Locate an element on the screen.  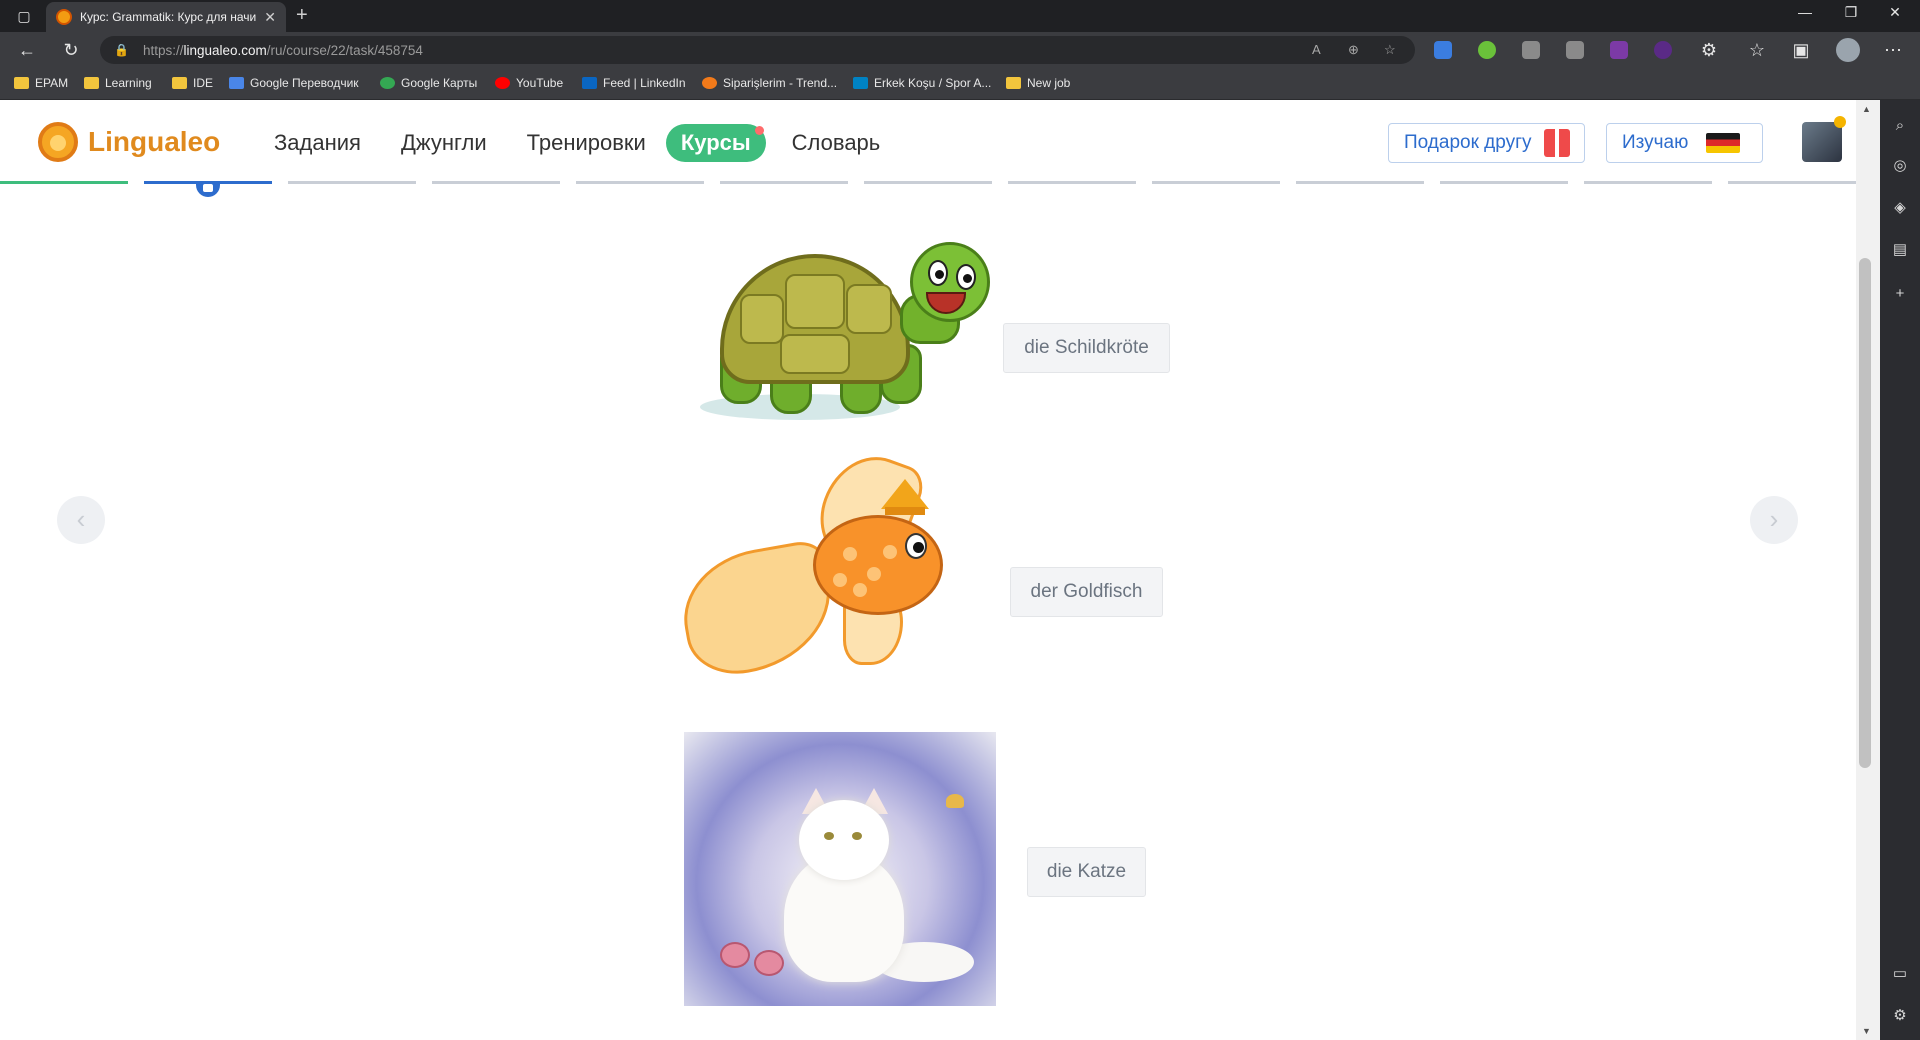
sidebar-settings-icon: ⚙ is located at coordinates (1900, 1016).